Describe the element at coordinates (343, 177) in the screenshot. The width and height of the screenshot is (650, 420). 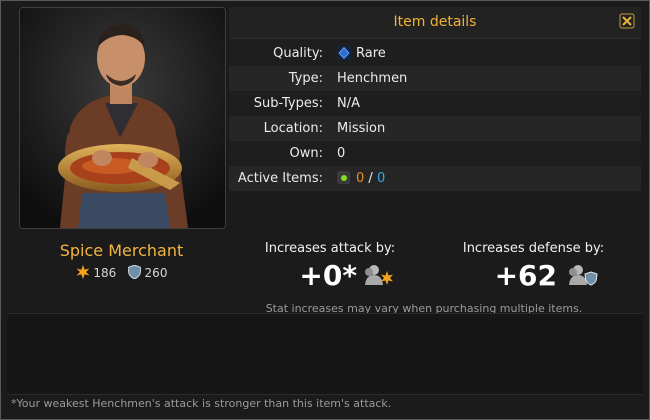
I see `active-item-icon` at that location.